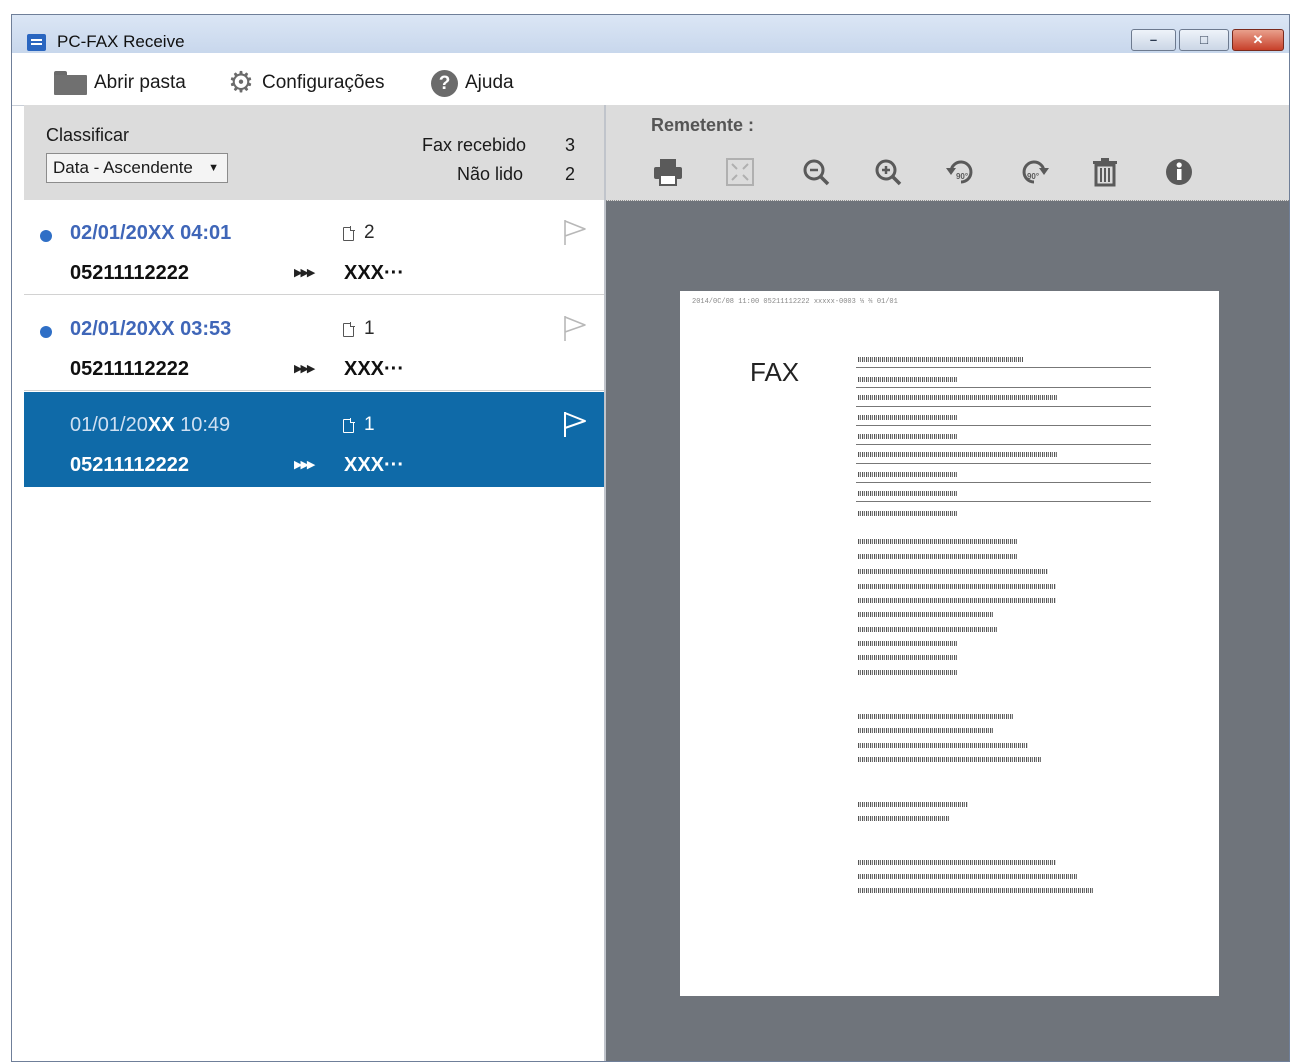 The width and height of the screenshot is (1290, 1062). I want to click on fax-date-prefix: 01/01/20, so click(109, 425).